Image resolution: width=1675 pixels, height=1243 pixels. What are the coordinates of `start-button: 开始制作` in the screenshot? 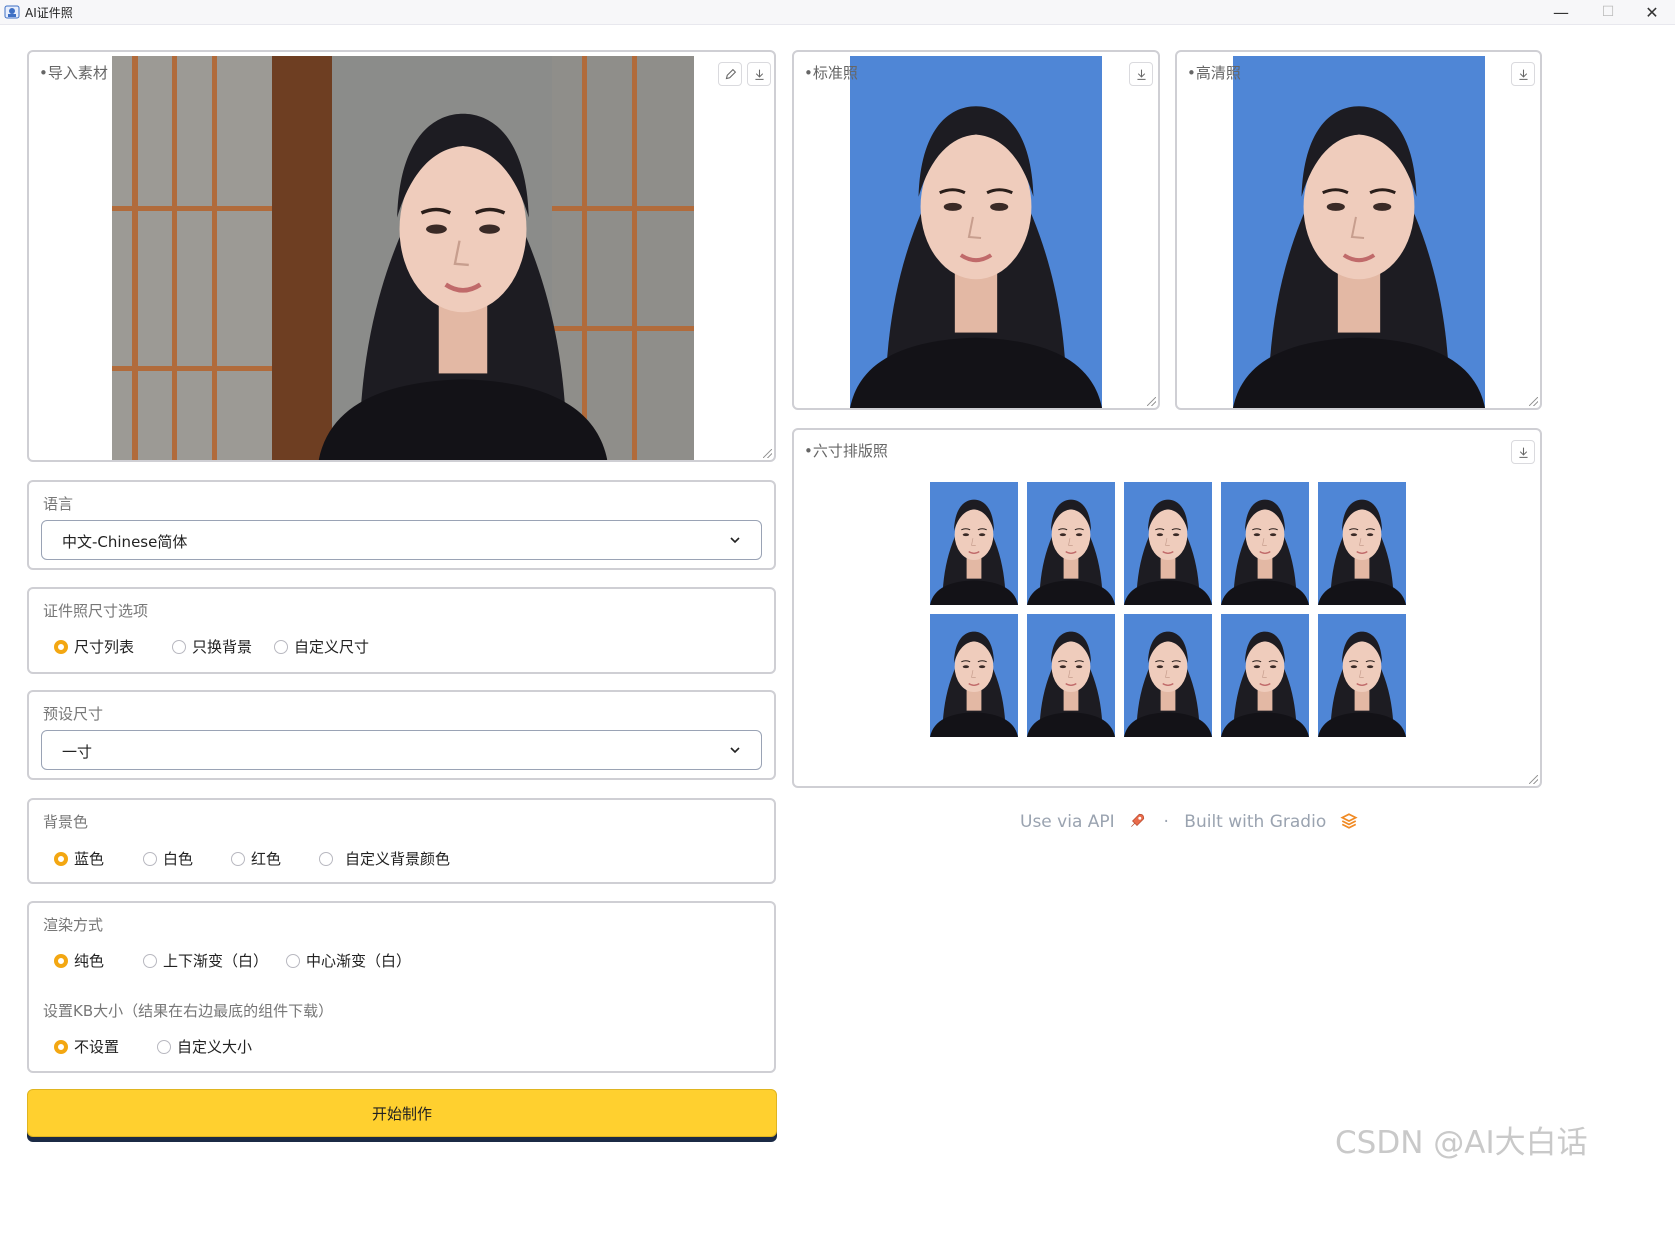 It's located at (402, 1113).